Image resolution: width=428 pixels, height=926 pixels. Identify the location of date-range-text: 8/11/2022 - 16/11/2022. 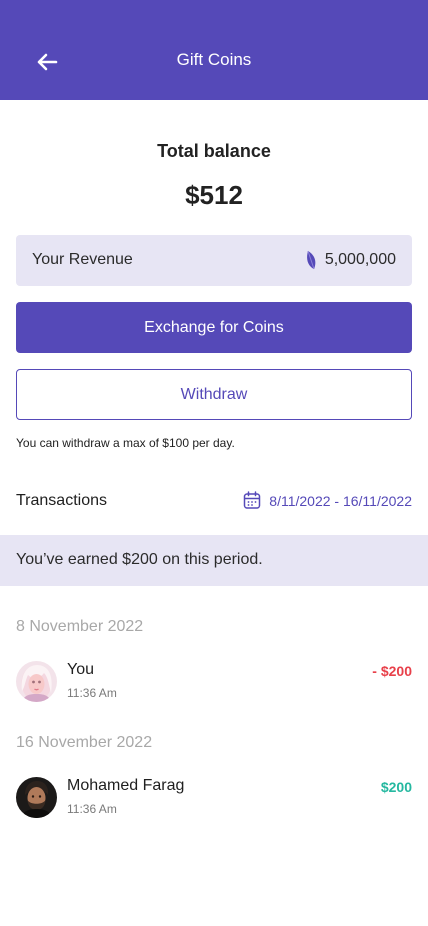
(340, 500).